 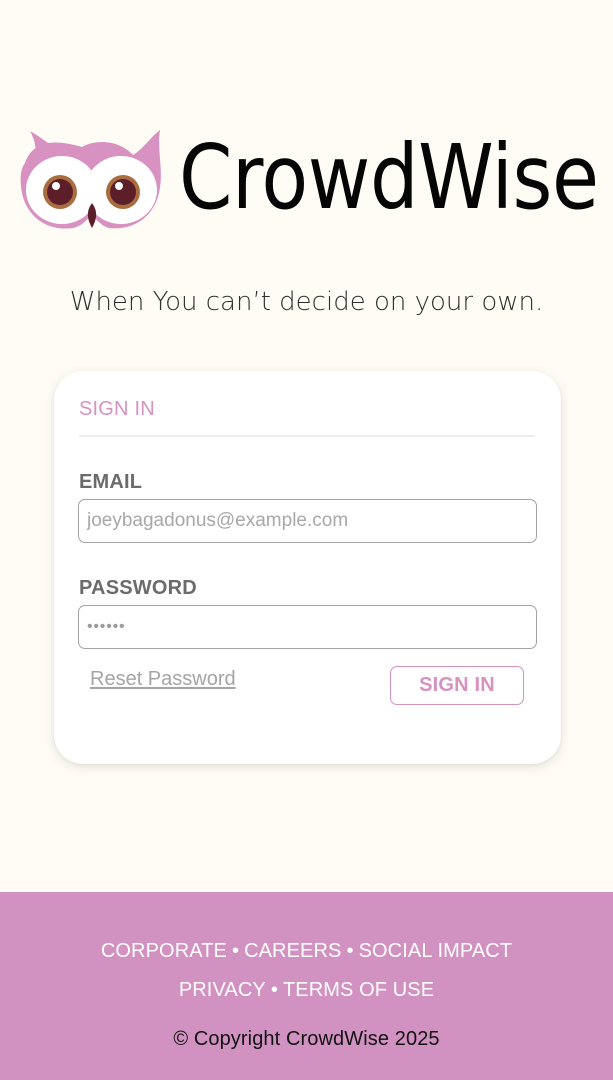 I want to click on footer-link-corporate: CORPORATE, so click(x=164, y=951).